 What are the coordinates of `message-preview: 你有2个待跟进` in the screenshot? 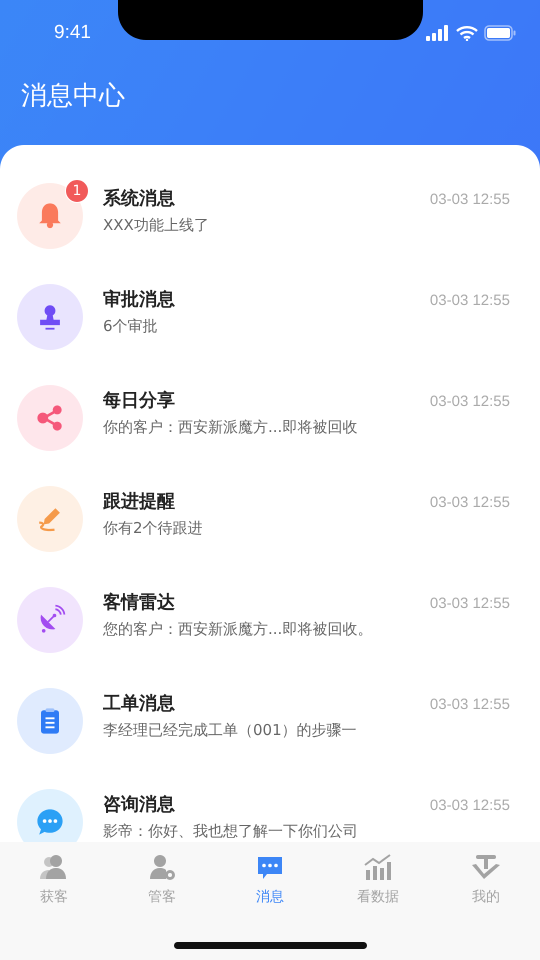 It's located at (153, 528).